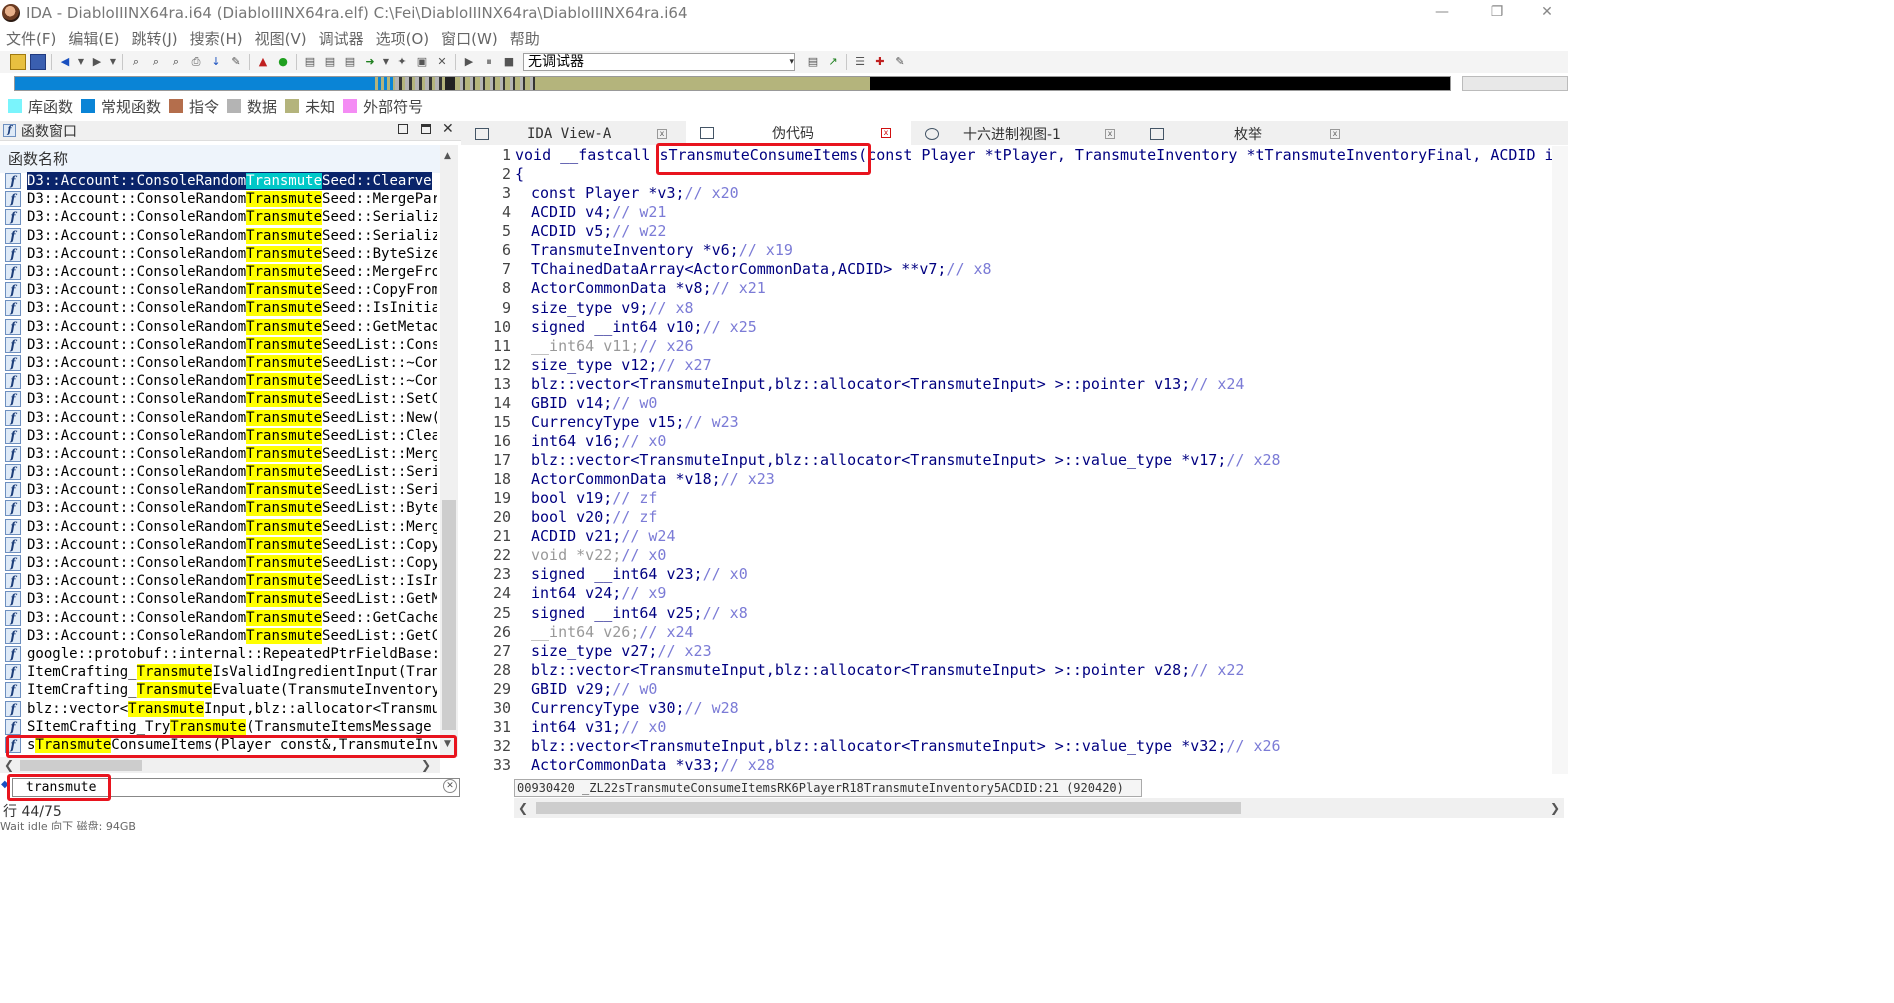  I want to click on functions-horizontal-scrollbar: ❮ ❯, so click(220, 765).